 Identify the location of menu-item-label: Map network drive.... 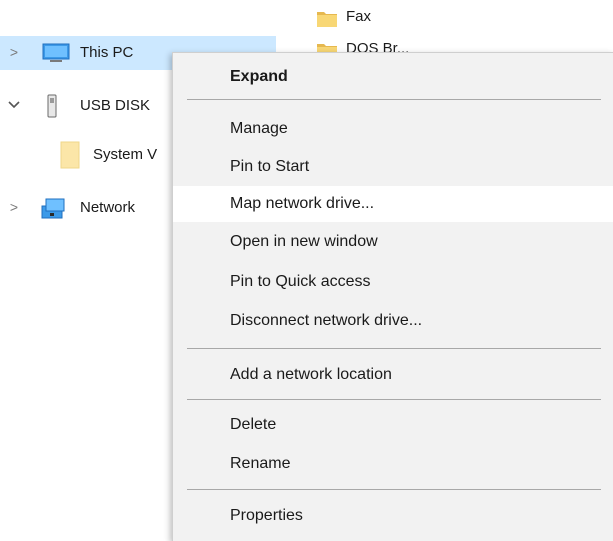
(302, 203).